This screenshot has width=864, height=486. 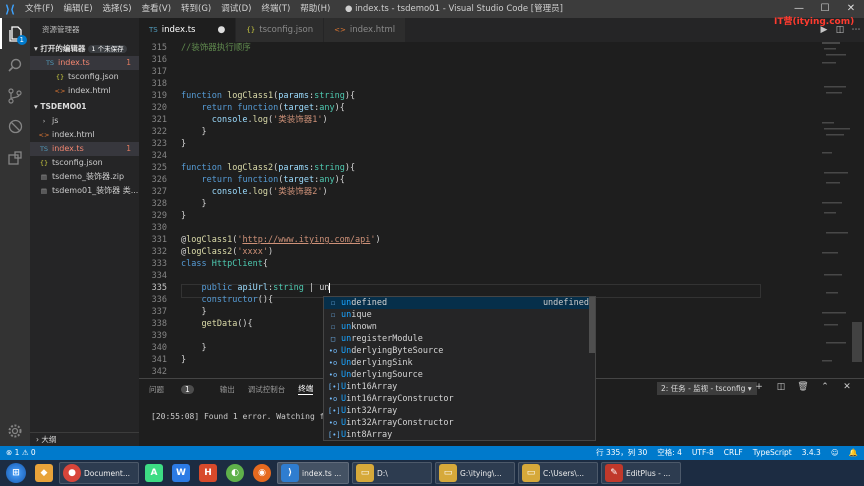 I want to click on cursor-position: 行 335，列 30, so click(x=621, y=453).